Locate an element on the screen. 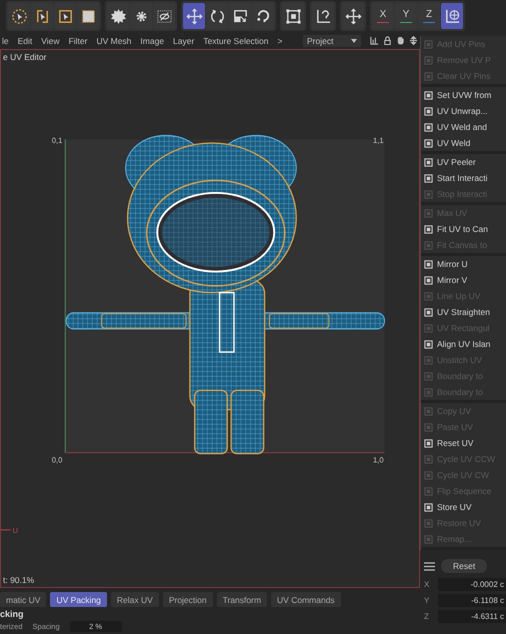 This screenshot has height=634, width=506. command-item: Fit UV to Can is located at coordinates (463, 229).